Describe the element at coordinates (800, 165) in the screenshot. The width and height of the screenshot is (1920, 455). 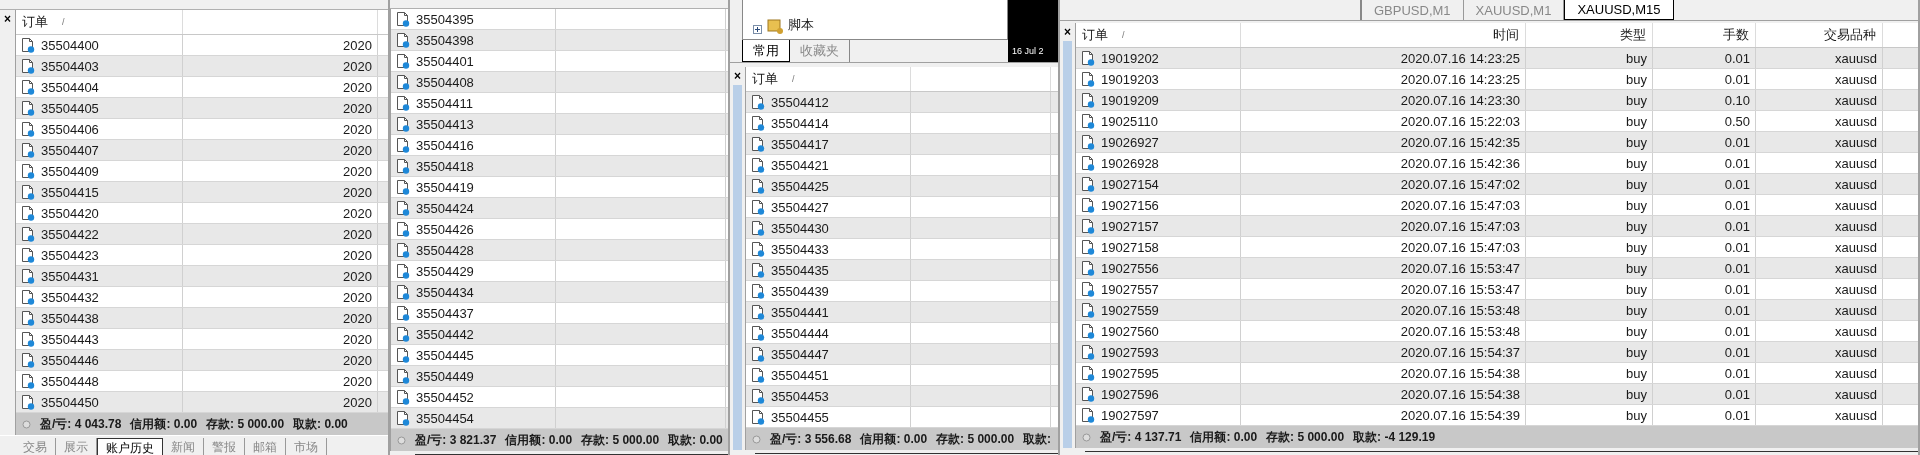
I see `table-cell: 35504421` at that location.